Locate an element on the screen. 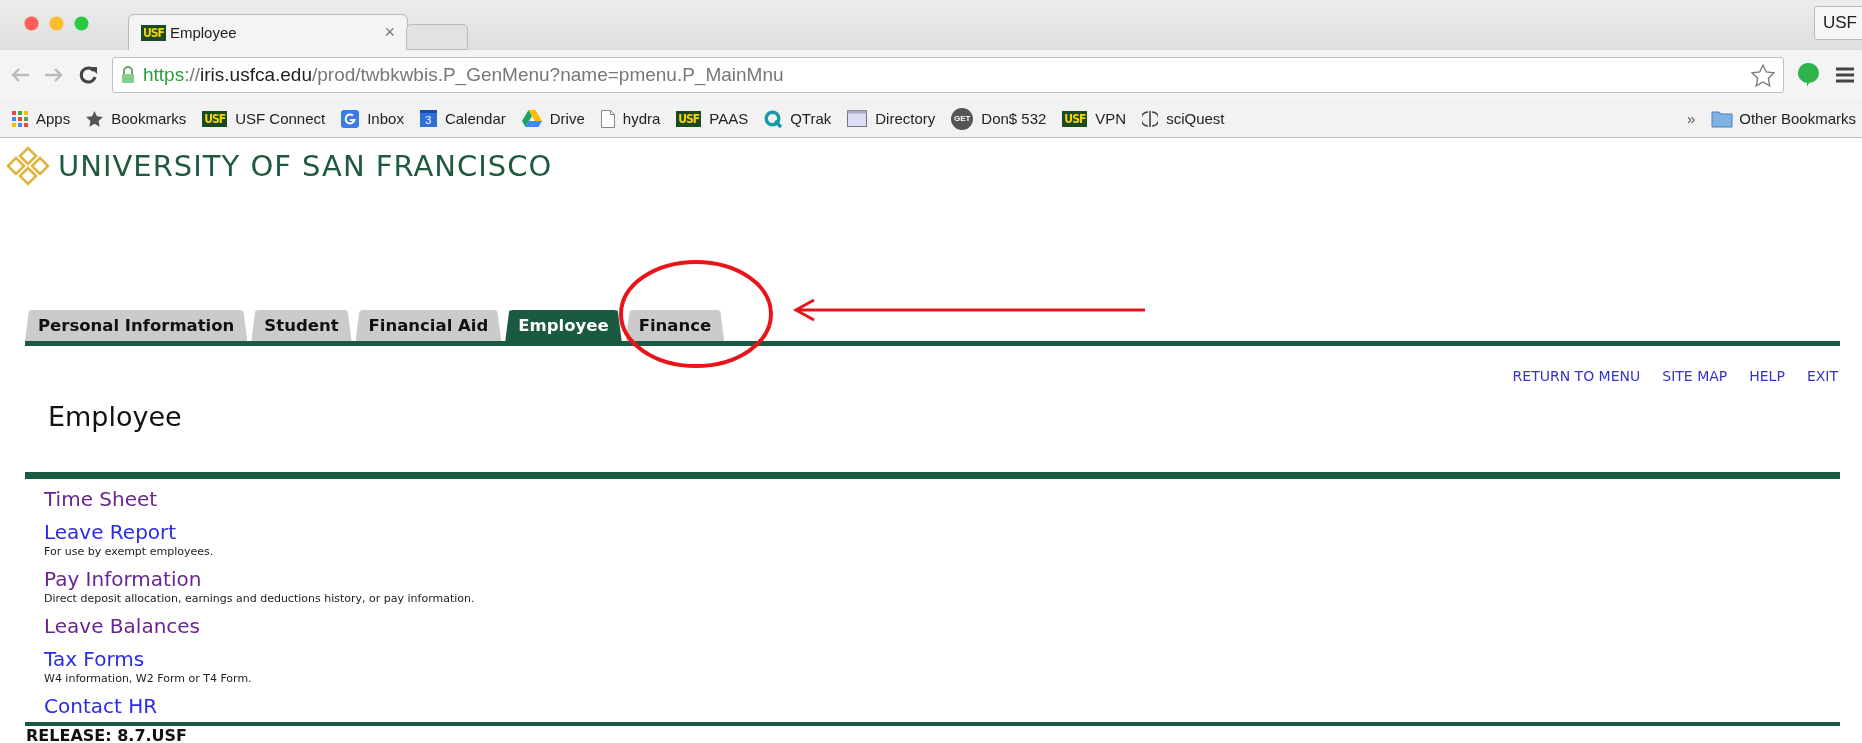 Image resolution: width=1862 pixels, height=743 pixels. nav-tab: Employee is located at coordinates (563, 325).